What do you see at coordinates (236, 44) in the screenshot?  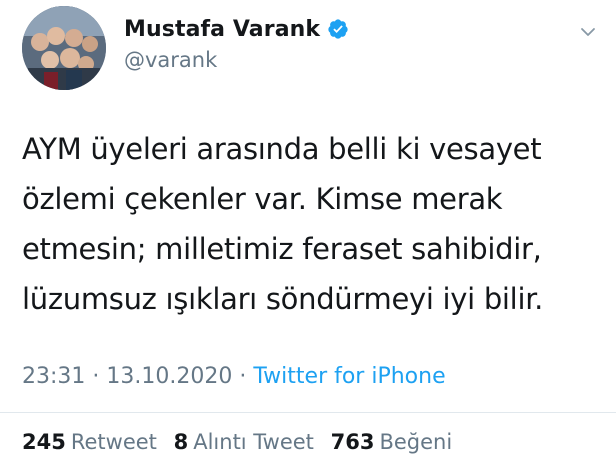 I see `author-identity: Mustafa Varank @varank` at bounding box center [236, 44].